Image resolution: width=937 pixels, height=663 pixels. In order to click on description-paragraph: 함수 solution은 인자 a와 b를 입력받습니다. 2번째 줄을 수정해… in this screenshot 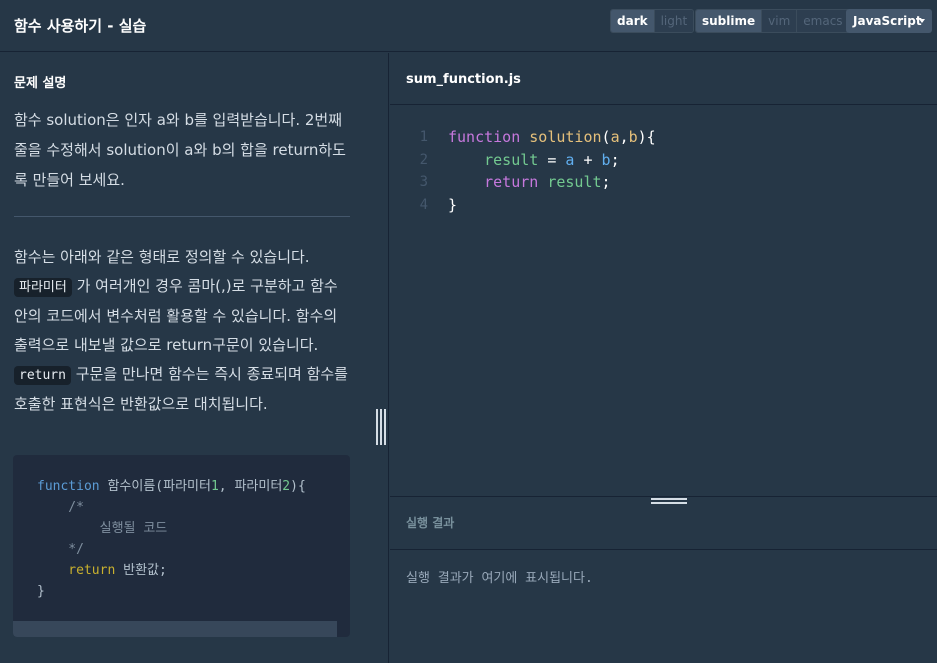, I will do `click(180, 150)`.